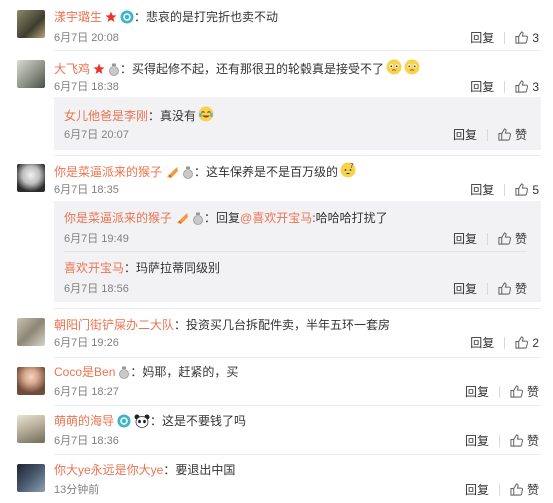 Image resolution: width=553 pixels, height=503 pixels. I want to click on username: 漾宇璐生, so click(78, 17).